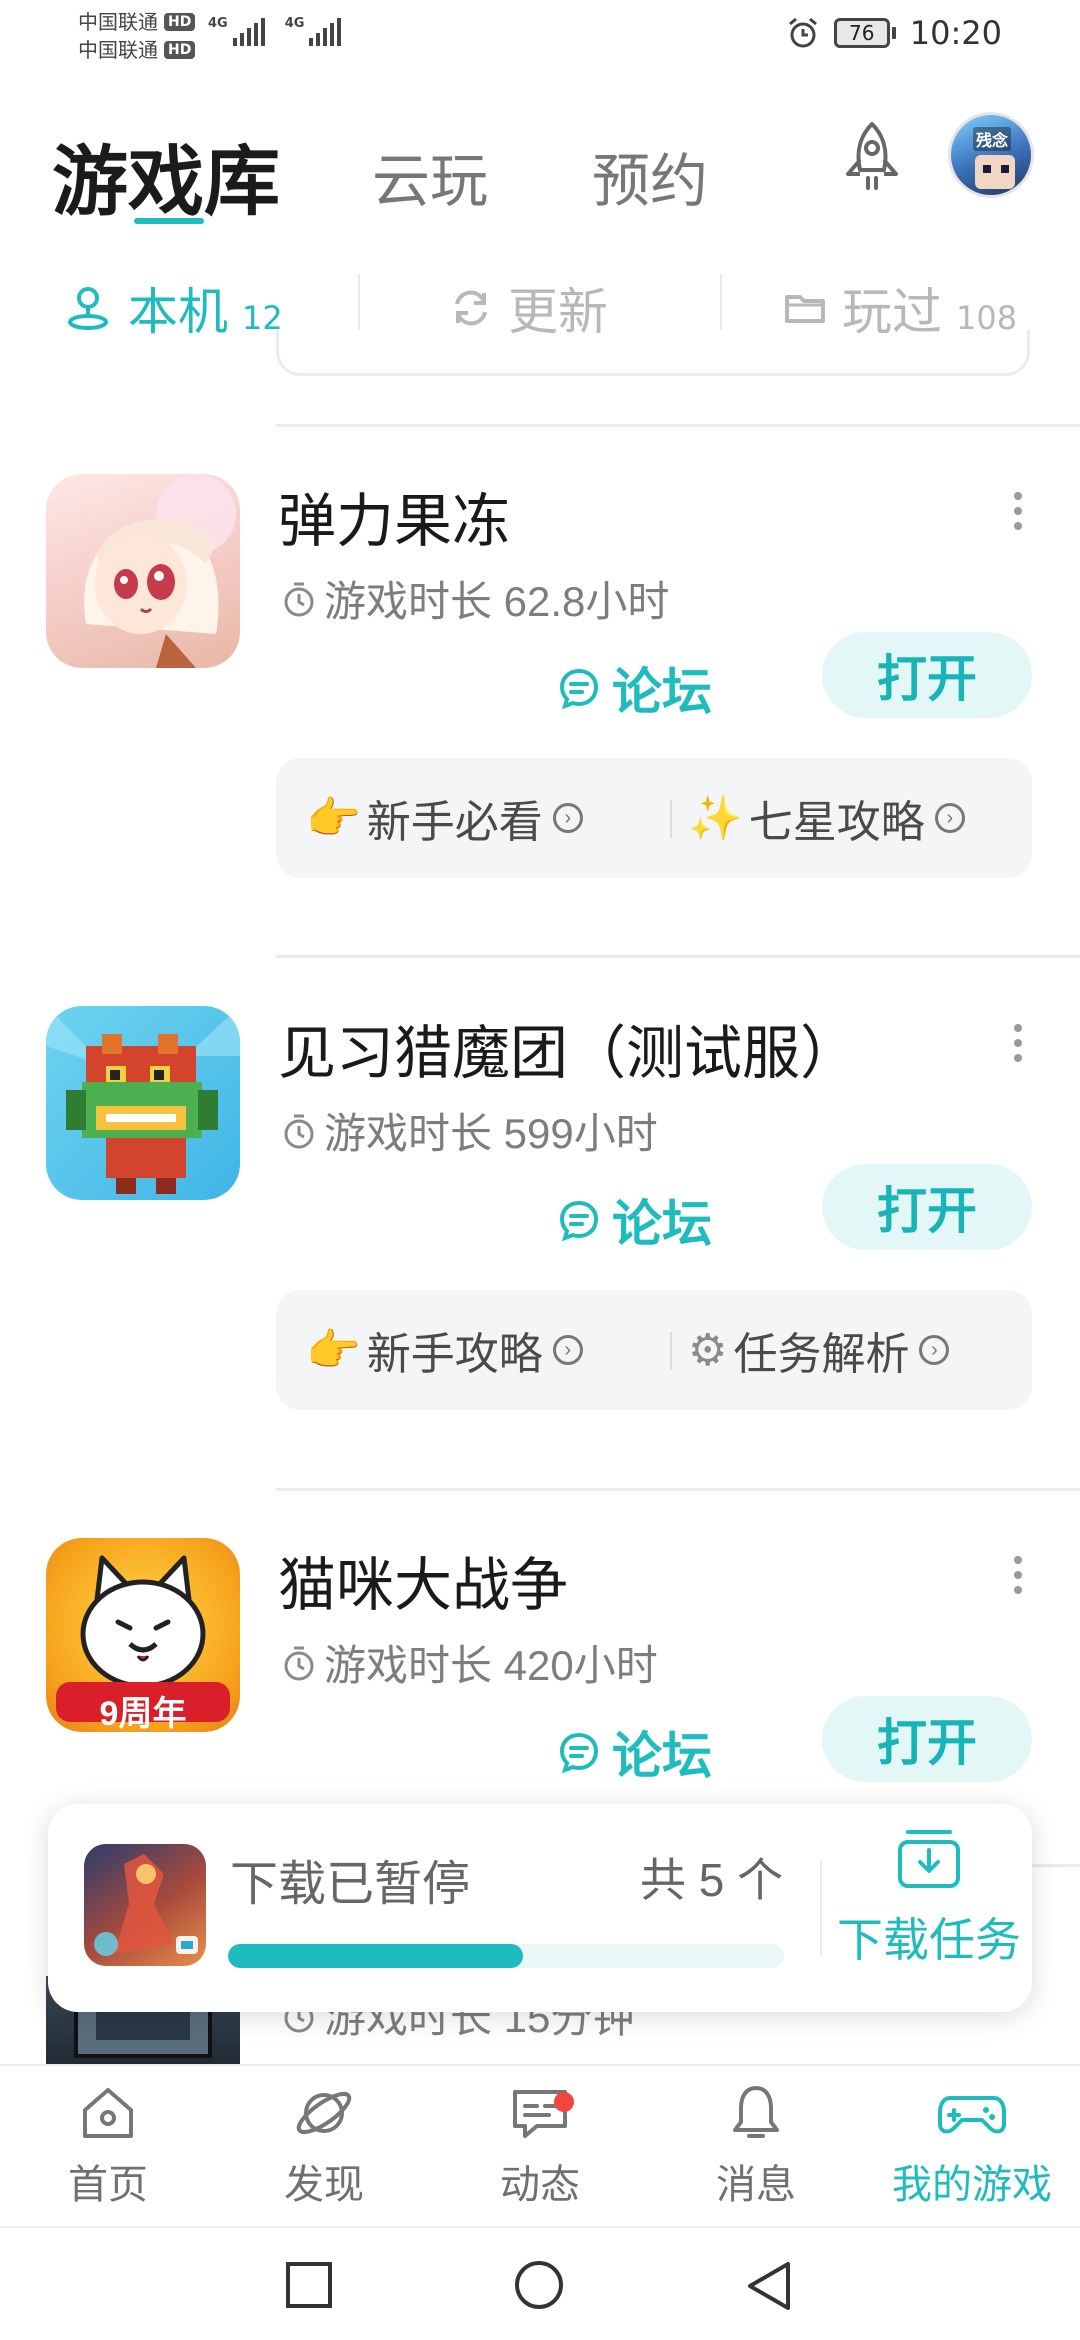 Image resolution: width=1080 pixels, height=2340 pixels. Describe the element at coordinates (172, 308) in the screenshot. I see `subtab-local: 本机 12` at that location.